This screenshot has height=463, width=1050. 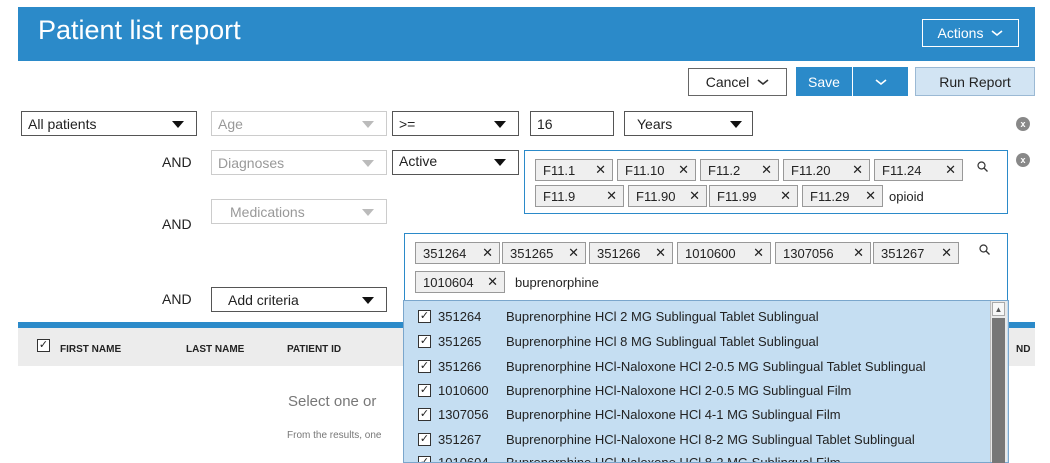 I want to click on unit-value: Years, so click(x=655, y=123).